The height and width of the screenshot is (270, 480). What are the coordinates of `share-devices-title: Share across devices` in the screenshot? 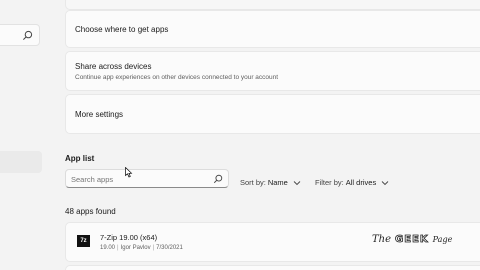 It's located at (113, 66).